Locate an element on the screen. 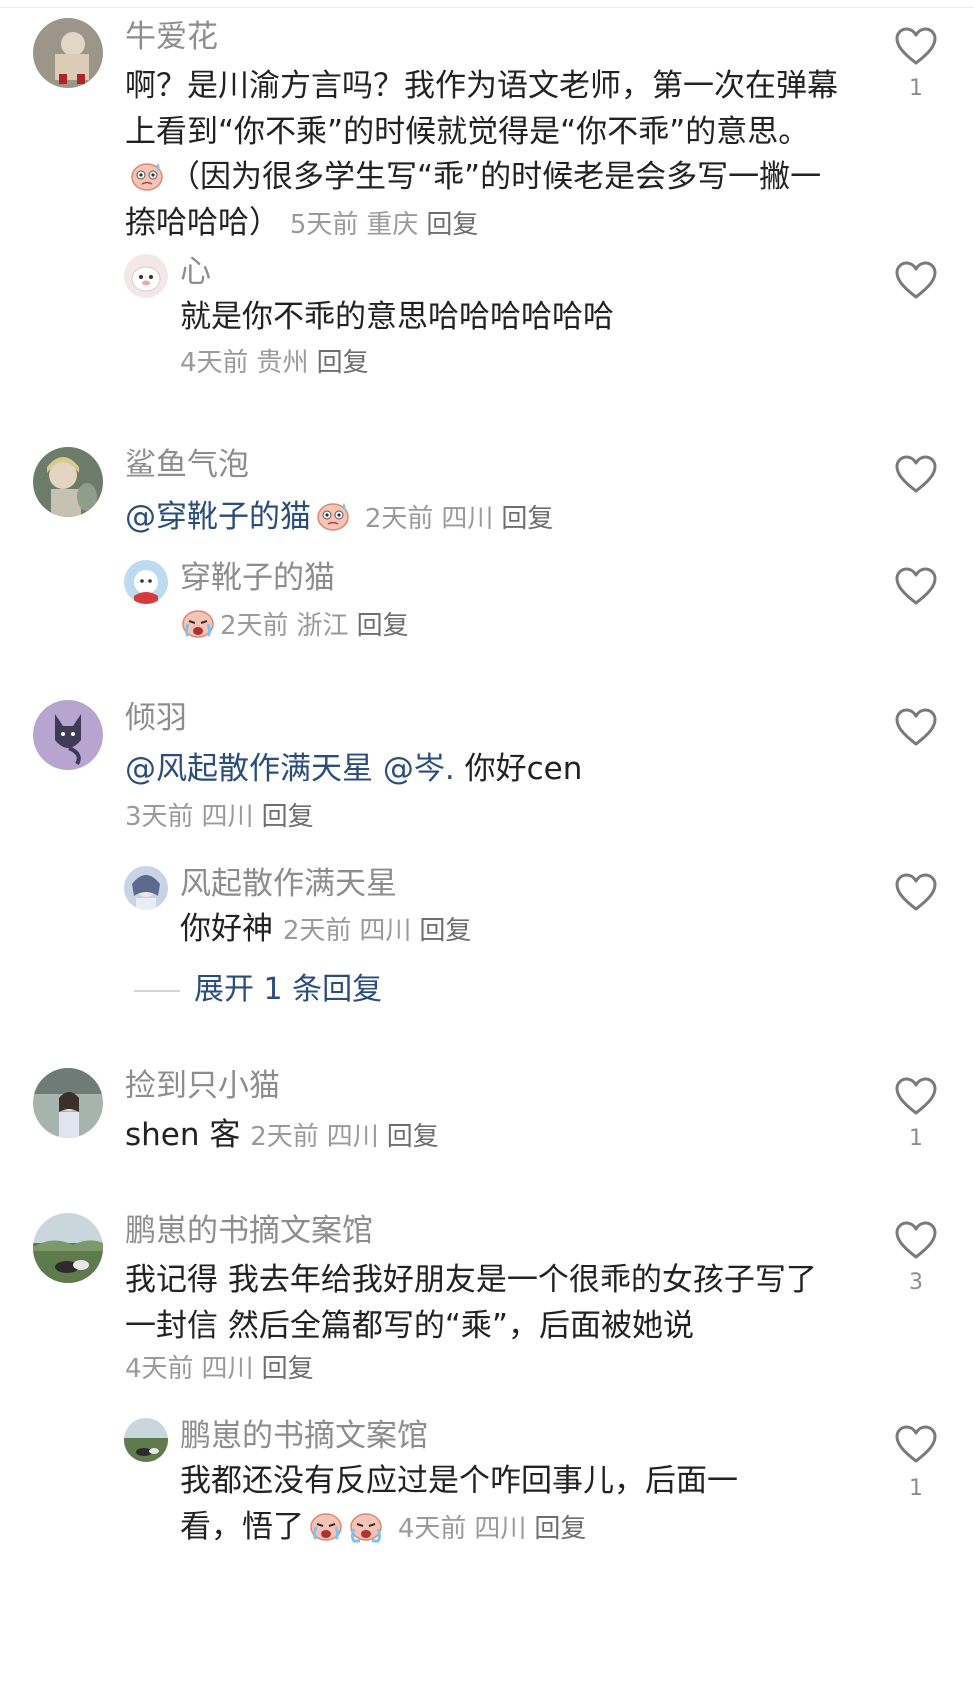 Image resolution: width=974 pixels, height=1701 pixels. comment-time: 5天前 is located at coordinates (324, 224).